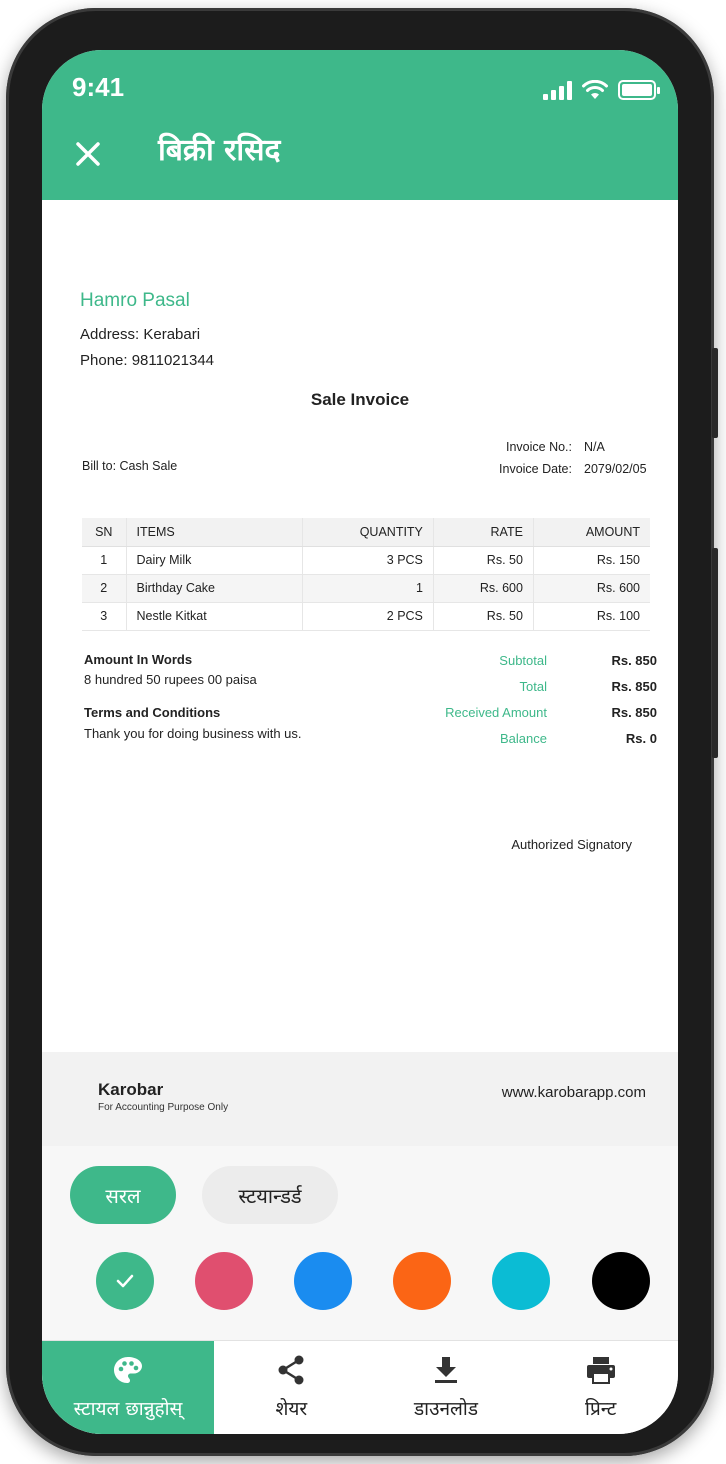 This screenshot has width=726, height=1464. What do you see at coordinates (360, 399) in the screenshot?
I see `invoice-title: Sale Invoice` at bounding box center [360, 399].